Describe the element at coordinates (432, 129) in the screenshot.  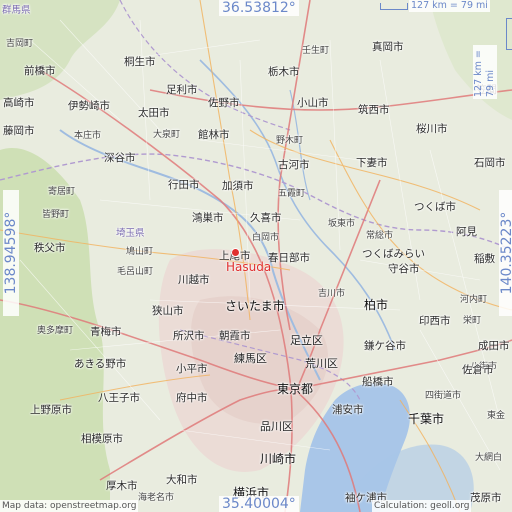
I see `place-label: 桜川市` at that location.